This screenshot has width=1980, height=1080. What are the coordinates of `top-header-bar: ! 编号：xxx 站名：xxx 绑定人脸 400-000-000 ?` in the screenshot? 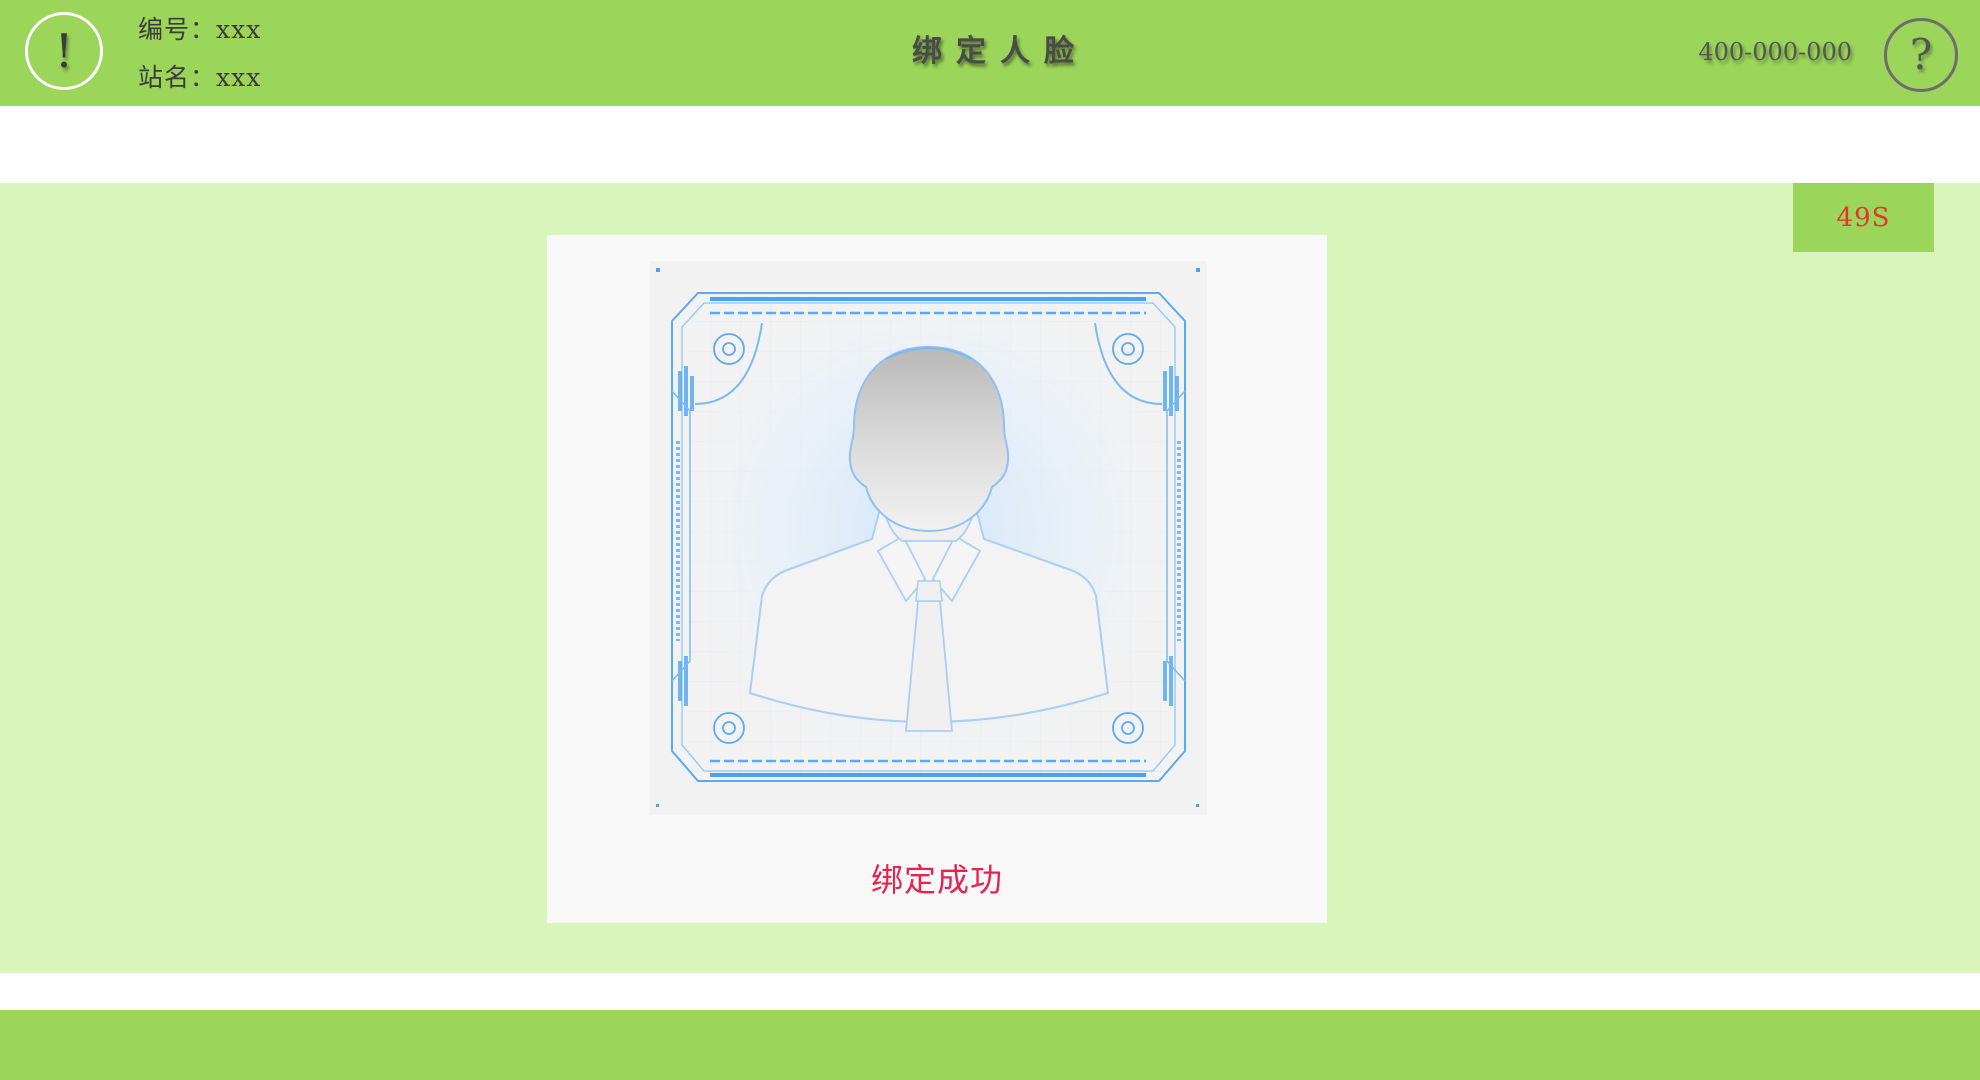 It's located at (990, 53).